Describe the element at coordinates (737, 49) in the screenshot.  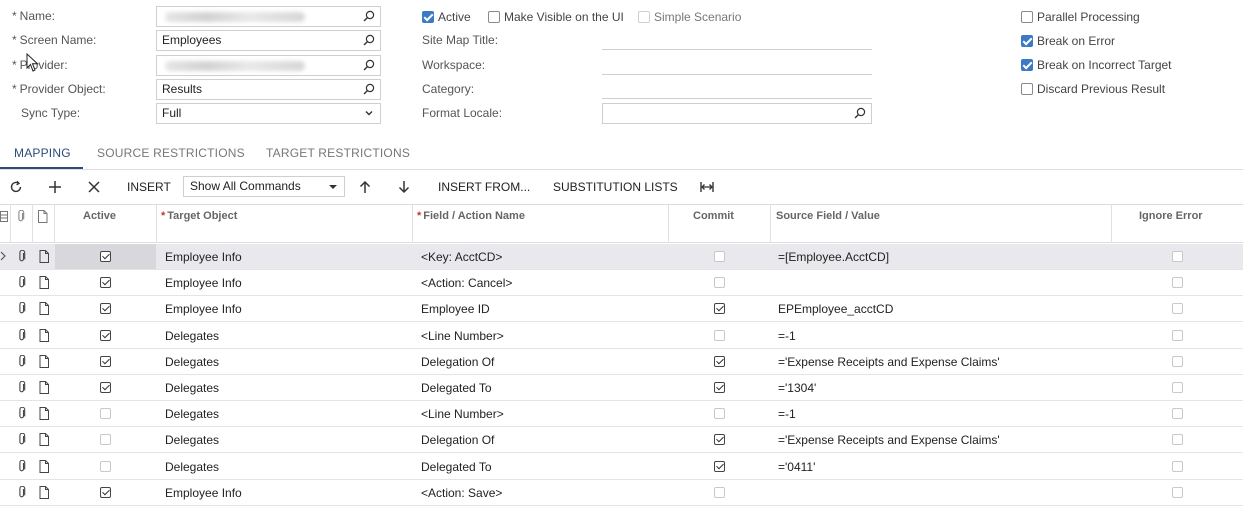
I see `site-map-title-field` at that location.